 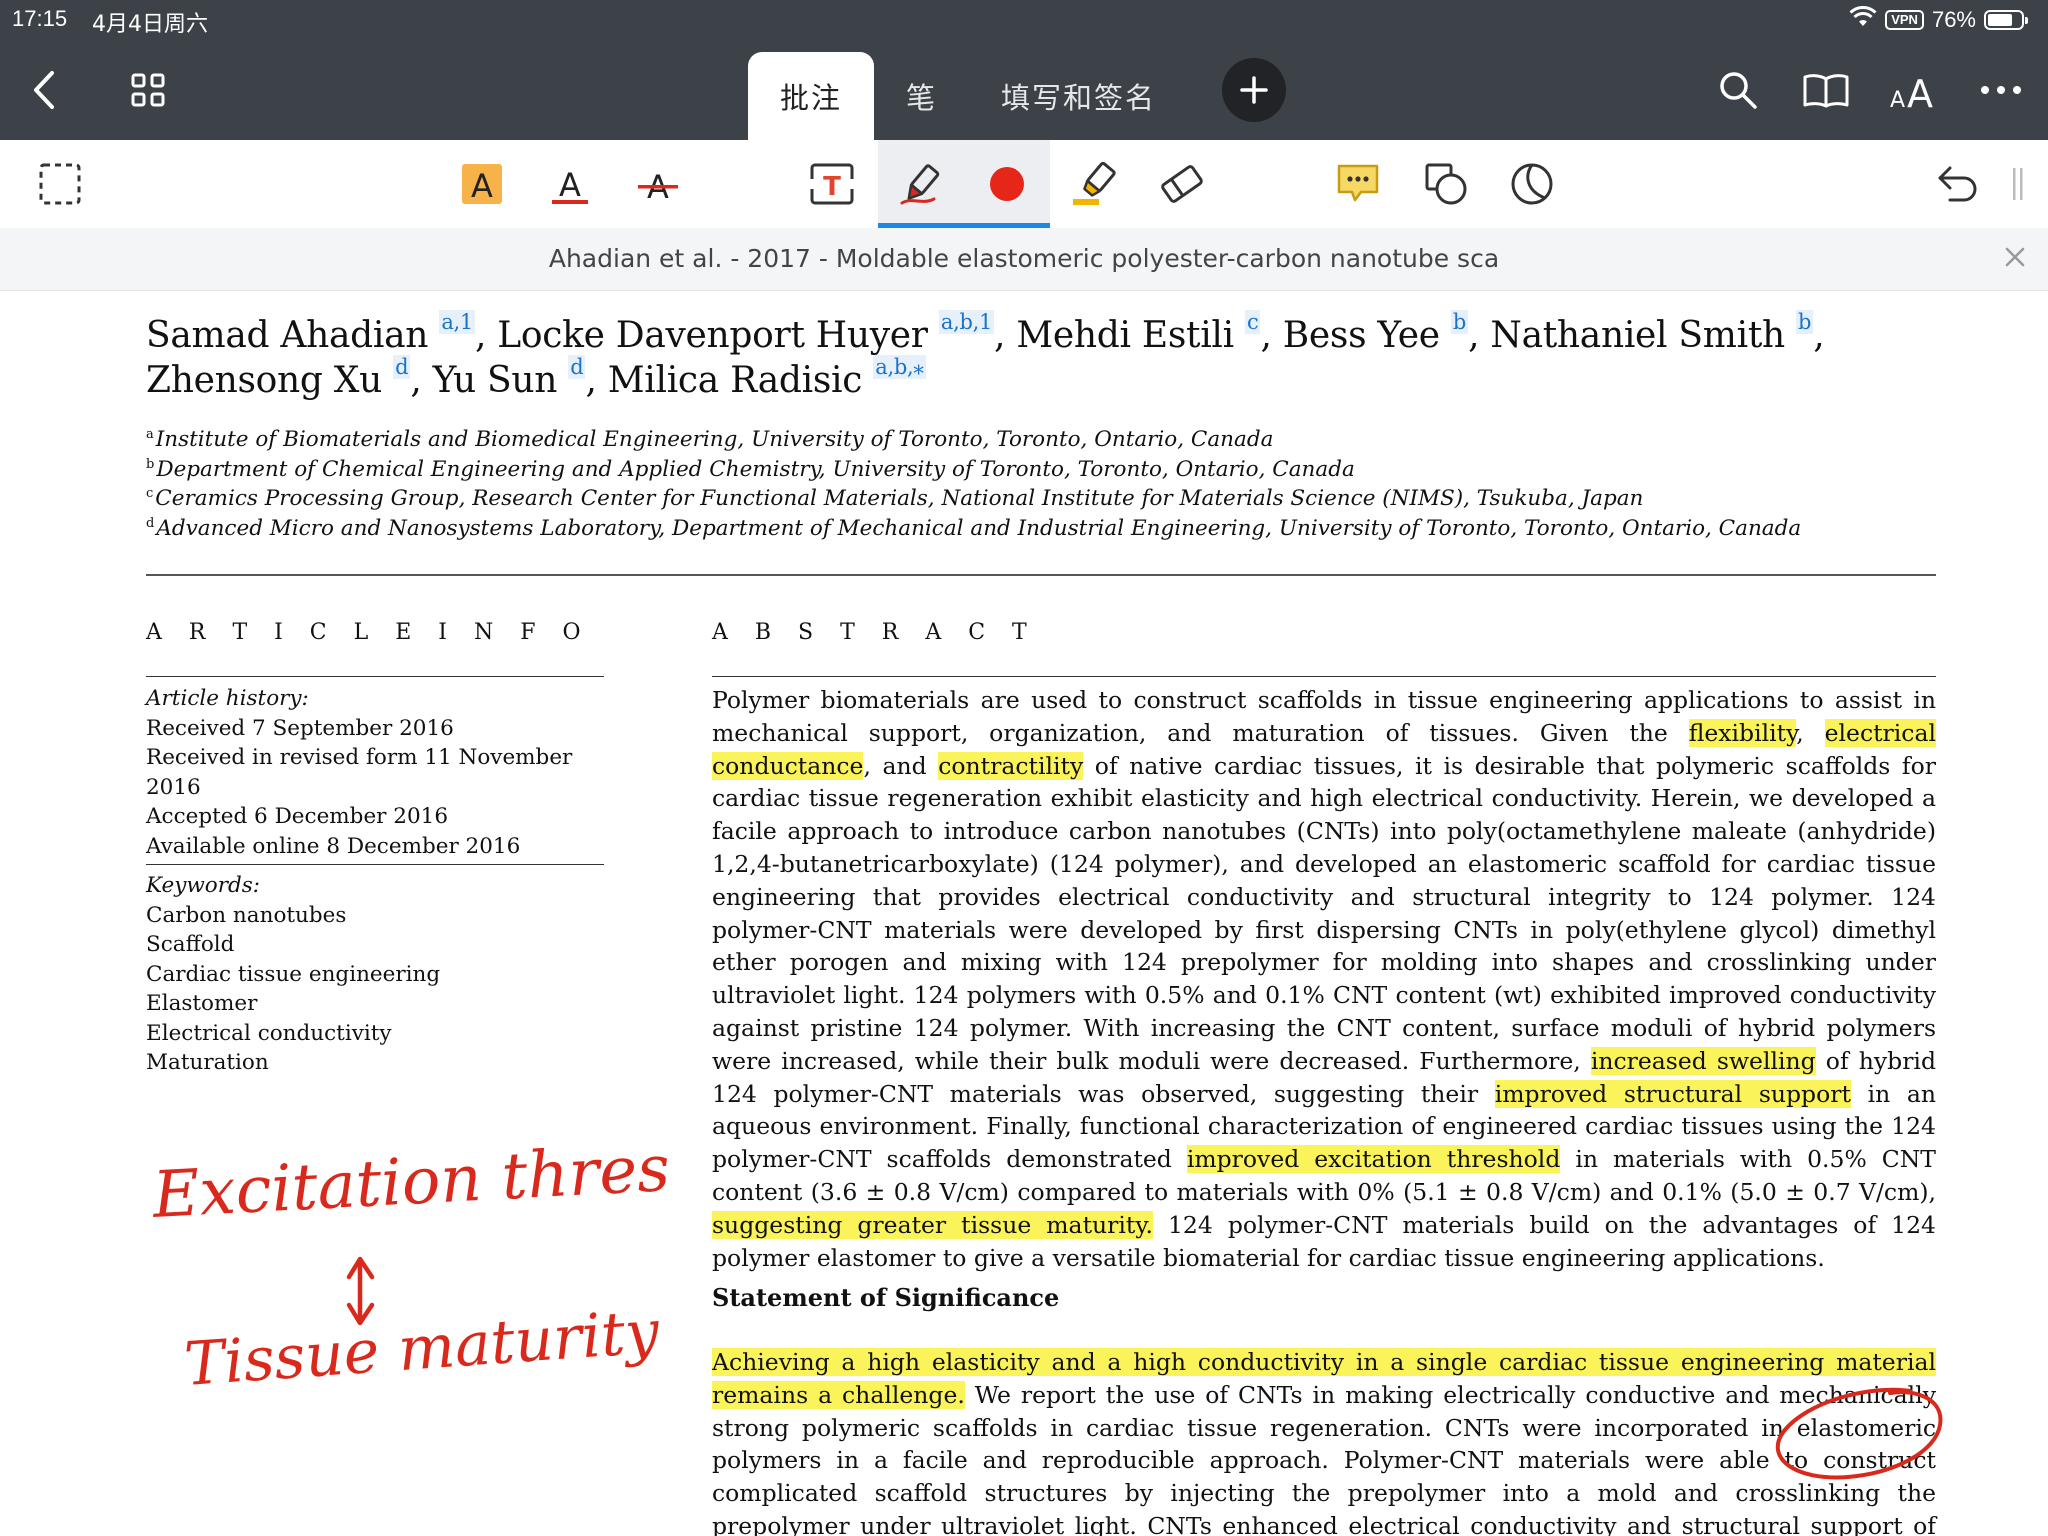 I want to click on author-name: Samad Ahadian, so click(x=293, y=335).